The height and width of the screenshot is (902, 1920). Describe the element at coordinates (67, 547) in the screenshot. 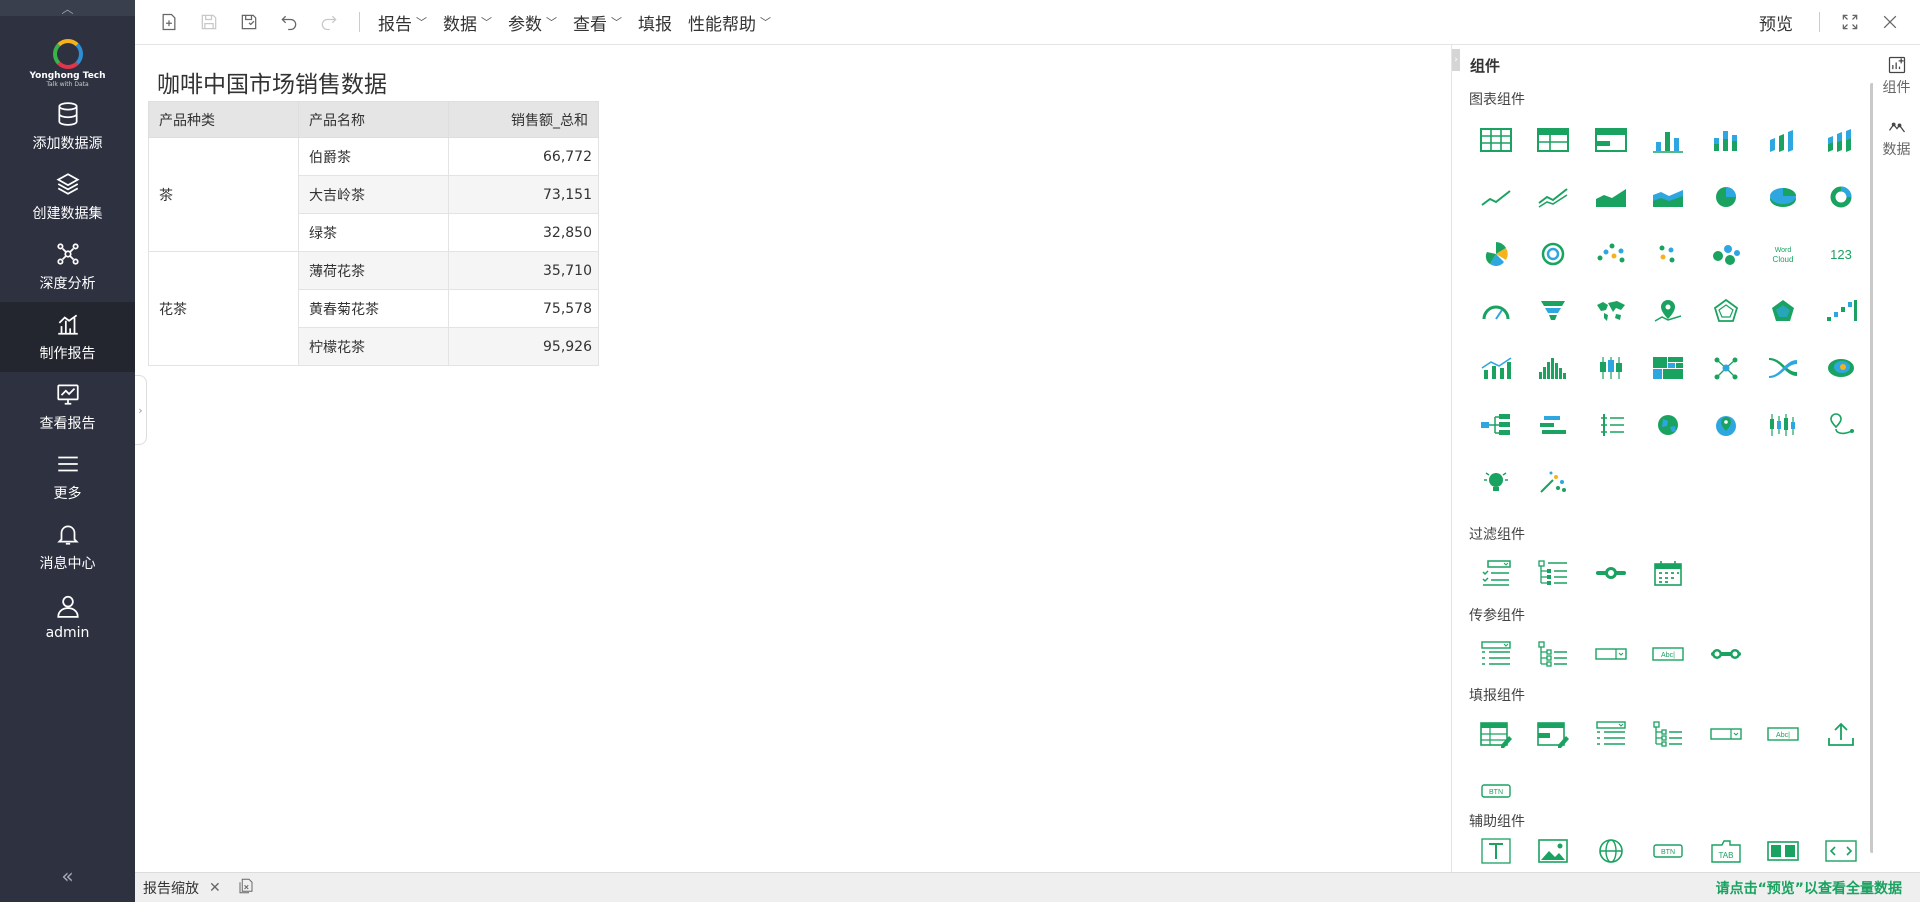

I see `sidebar-item-messages: 消息中心` at that location.